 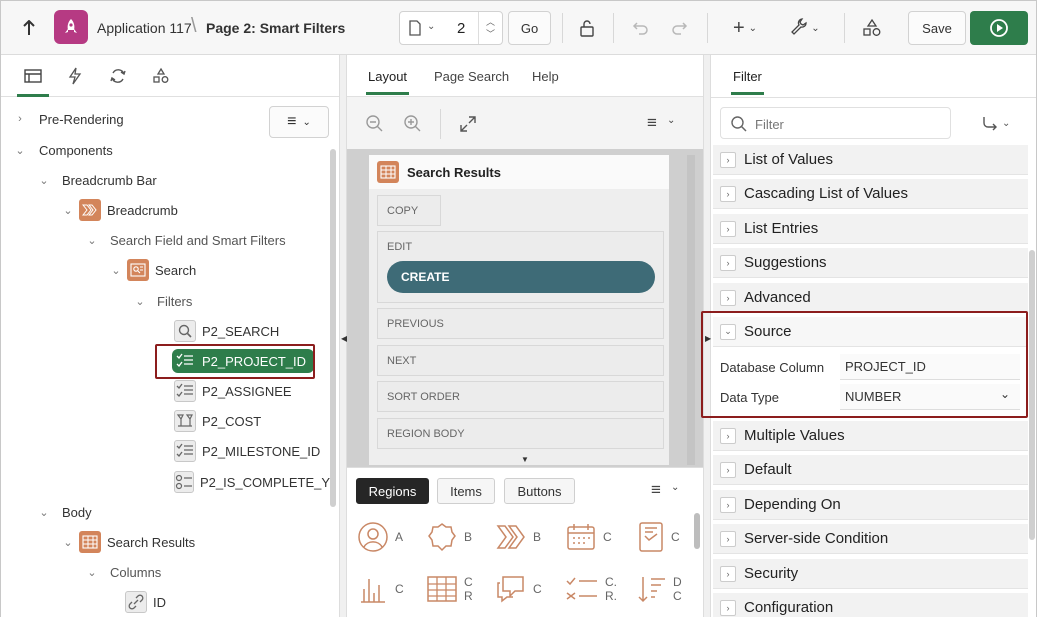 I want to click on left-splitter: ◀, so click(x=343, y=336).